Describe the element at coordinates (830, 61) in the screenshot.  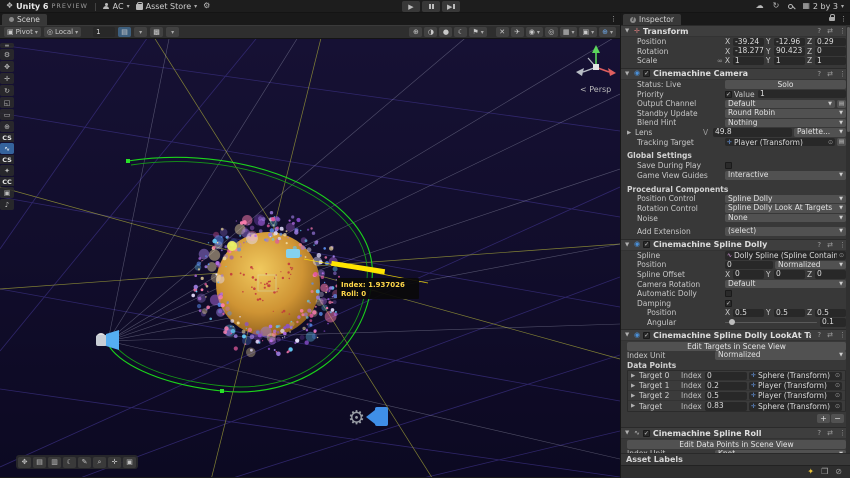
I see `scale-z-field: 1` at that location.